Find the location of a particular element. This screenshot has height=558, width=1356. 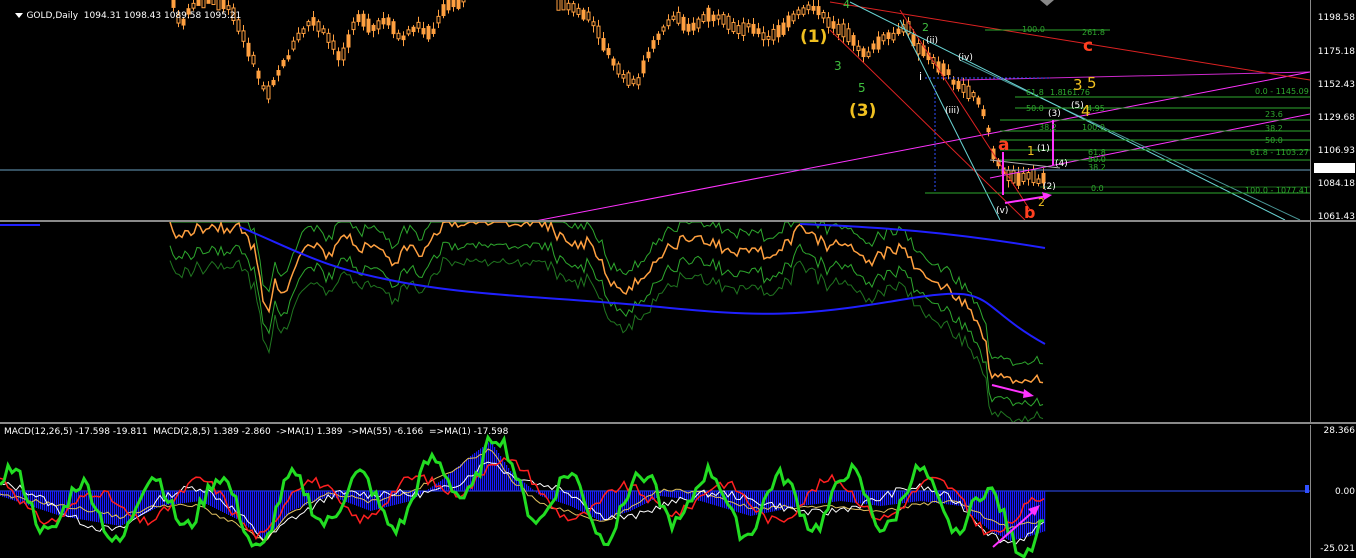

collapse-triangle-icon is located at coordinates (19, 15).